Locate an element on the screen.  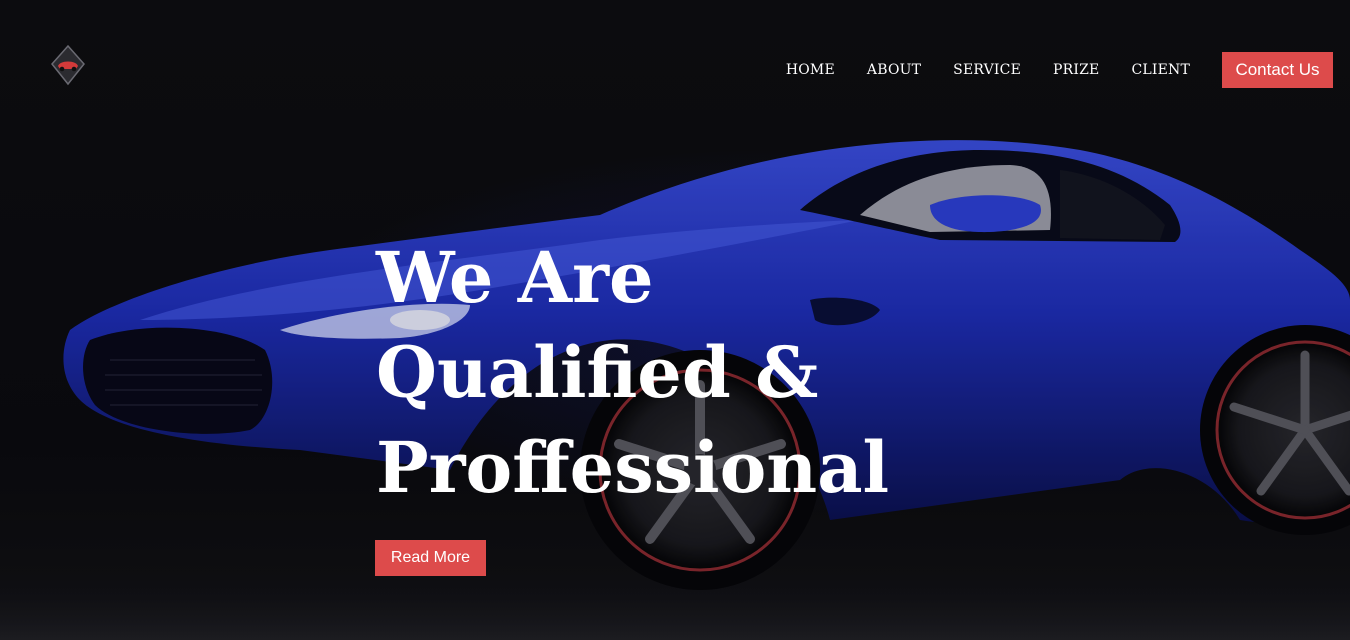
car-logo-icon is located at coordinates (68, 65).